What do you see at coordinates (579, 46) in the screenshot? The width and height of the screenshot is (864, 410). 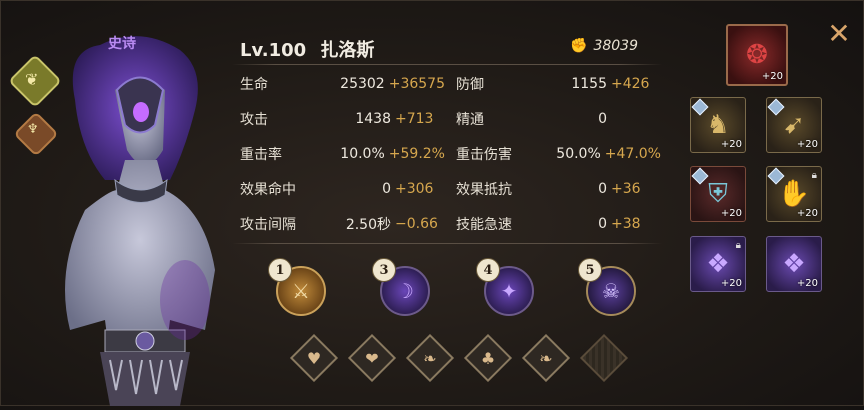 I see `fist-icon: ✊` at bounding box center [579, 46].